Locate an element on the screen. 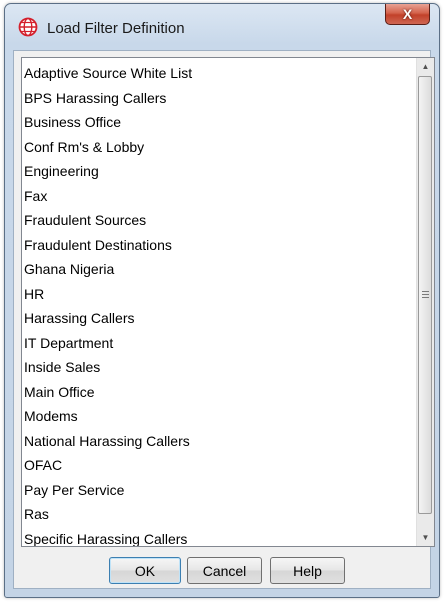  scroll-down-arrow-icon: ▼ is located at coordinates (425, 537).